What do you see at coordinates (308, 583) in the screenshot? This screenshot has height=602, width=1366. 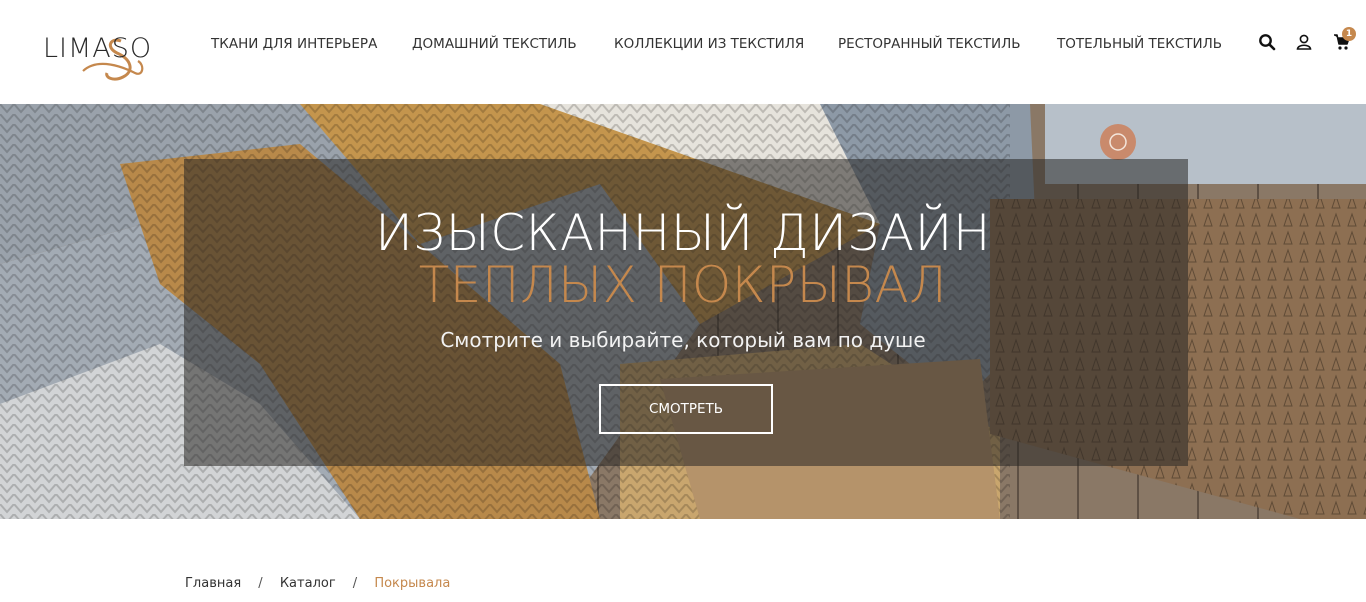 I see `breadcrumb-catalog-link: Каталог` at bounding box center [308, 583].